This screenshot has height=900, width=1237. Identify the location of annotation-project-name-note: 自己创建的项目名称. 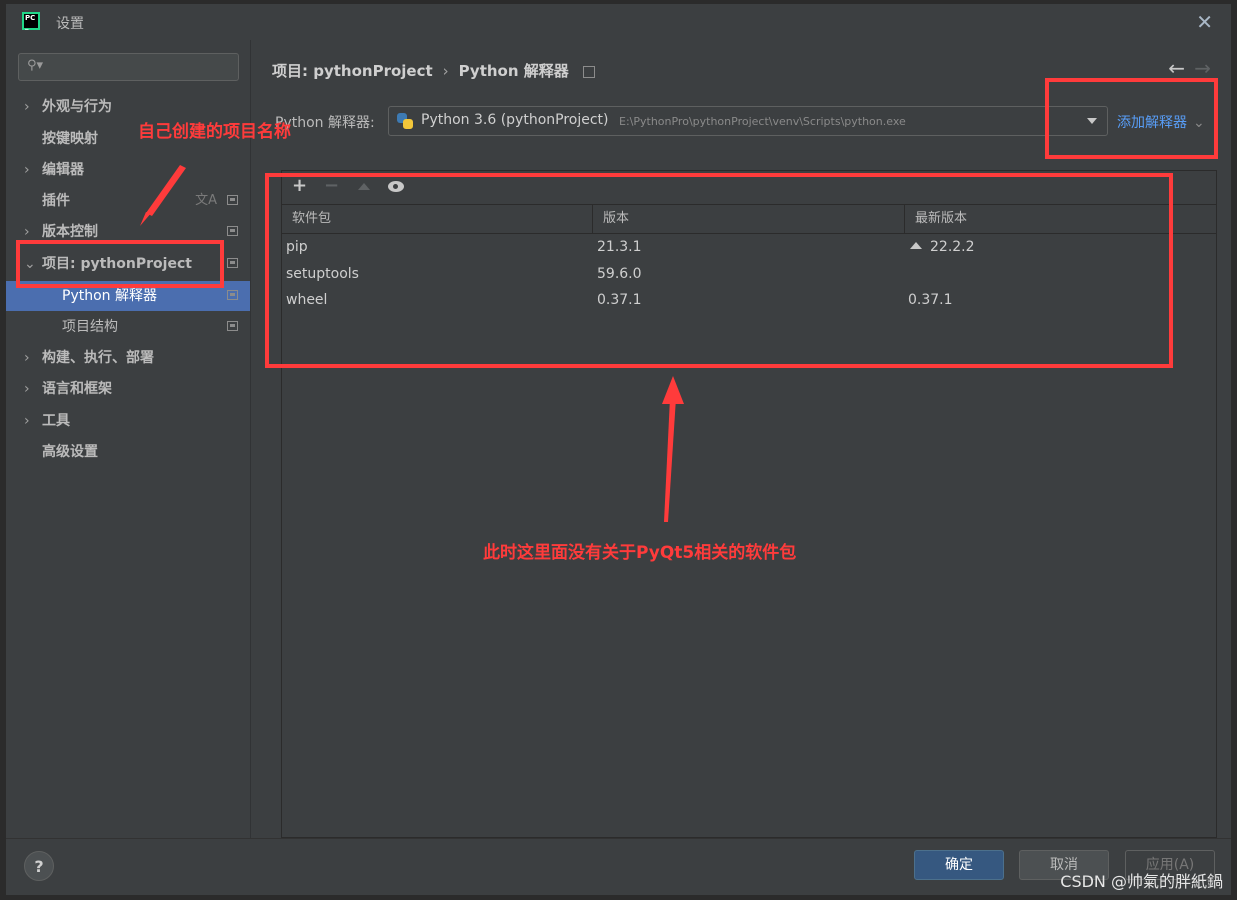
(214, 132).